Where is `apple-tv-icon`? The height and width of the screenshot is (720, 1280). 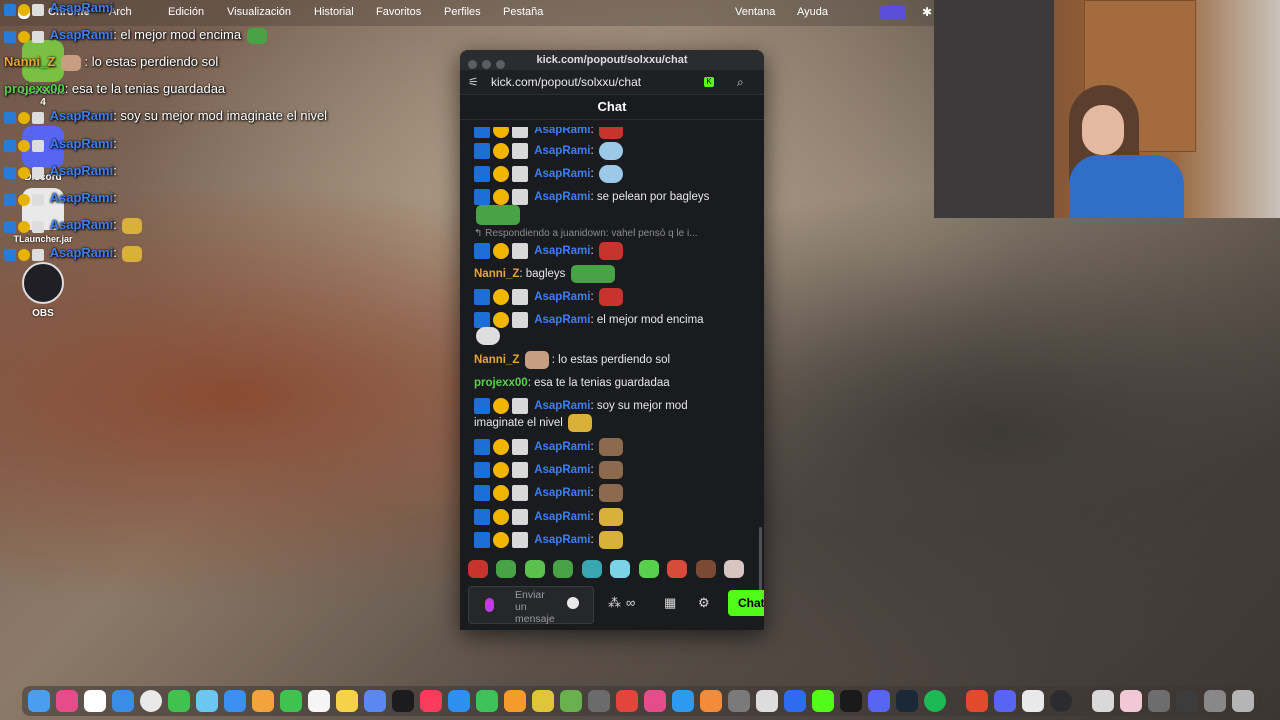 apple-tv-icon is located at coordinates (403, 701).